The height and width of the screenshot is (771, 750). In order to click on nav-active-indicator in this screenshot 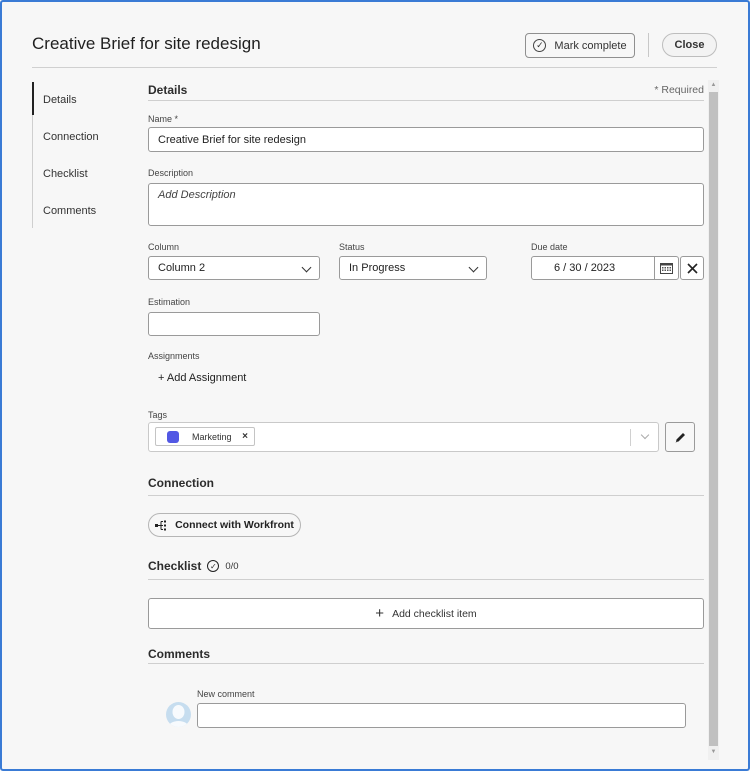, I will do `click(33, 98)`.